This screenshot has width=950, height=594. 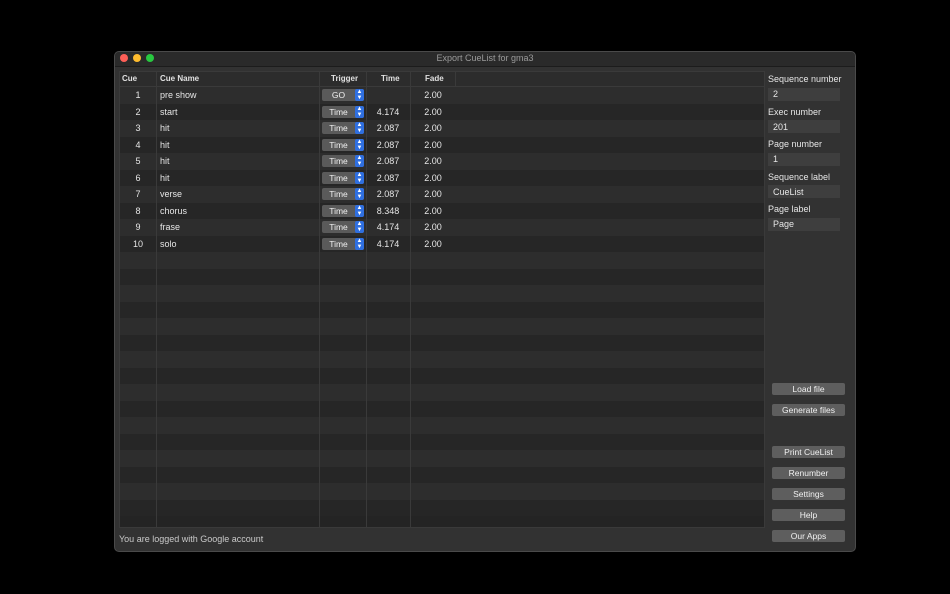 I want to click on trigger-value: Time, so click(x=338, y=128).